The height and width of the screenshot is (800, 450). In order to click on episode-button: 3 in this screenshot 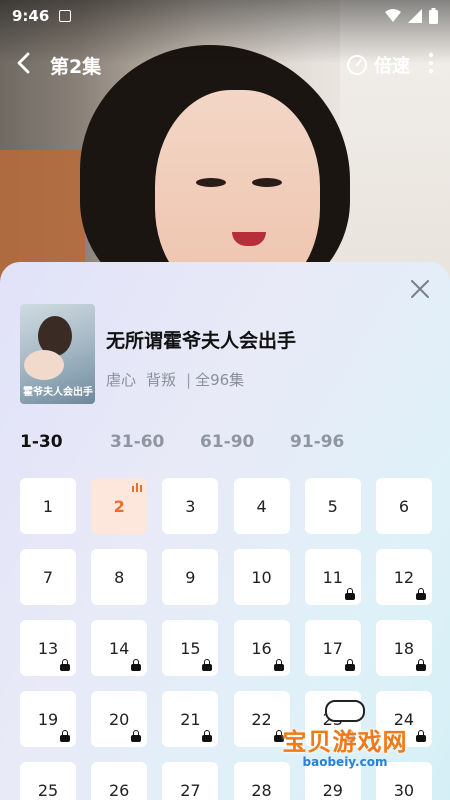, I will do `click(190, 506)`.